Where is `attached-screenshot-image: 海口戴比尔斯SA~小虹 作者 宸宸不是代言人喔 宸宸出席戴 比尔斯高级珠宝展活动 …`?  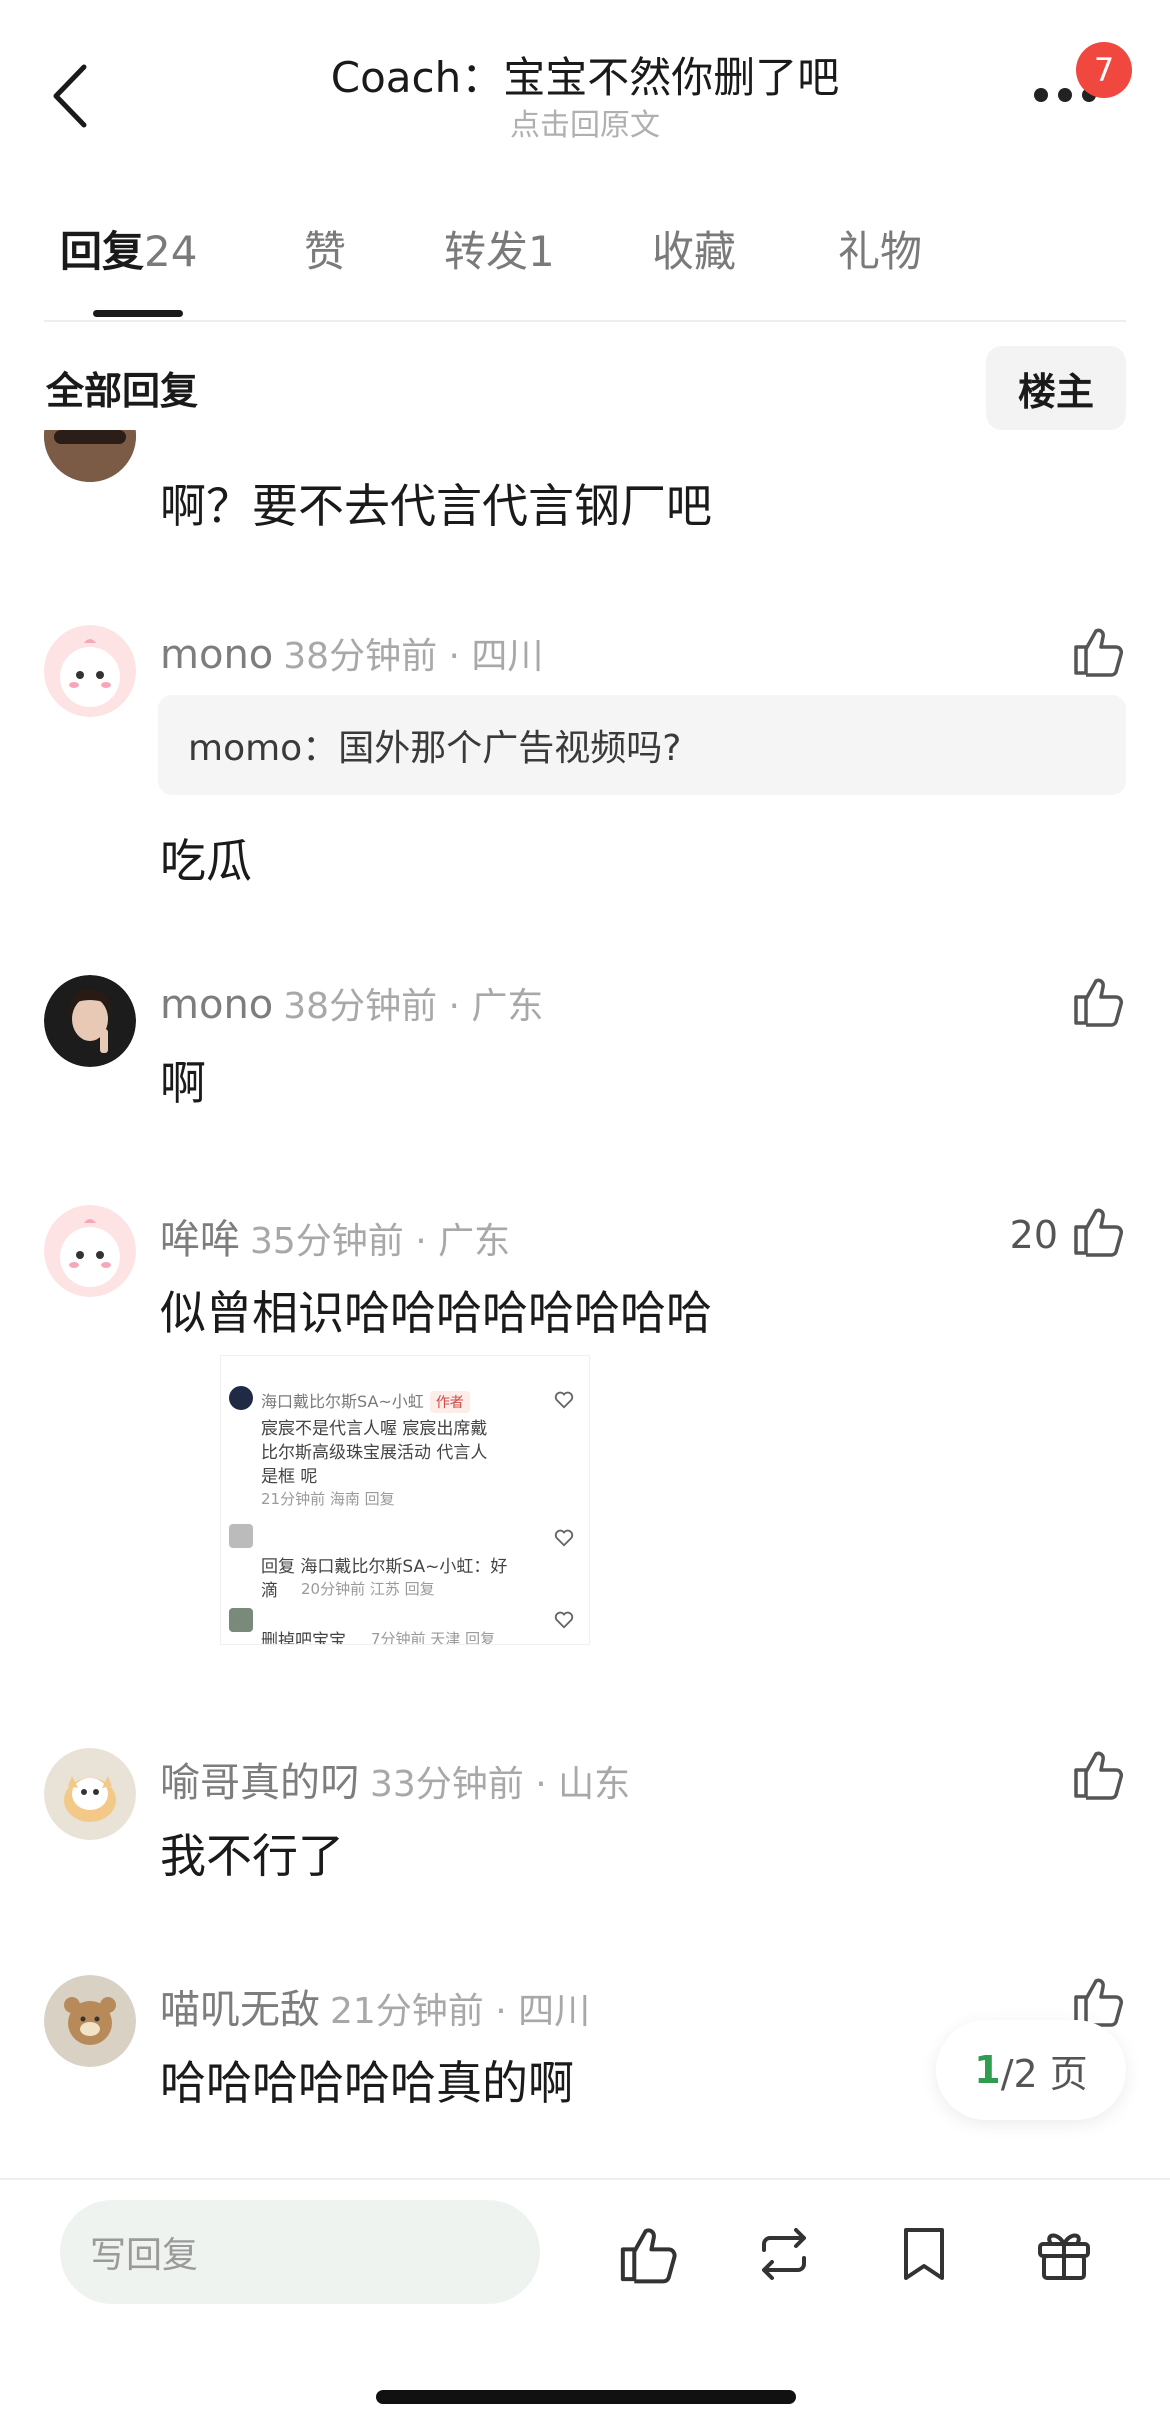 attached-screenshot-image: 海口戴比尔斯SA~小虹 作者 宸宸不是代言人喔 宸宸出席戴 比尔斯高级珠宝展活动 … is located at coordinates (405, 1500).